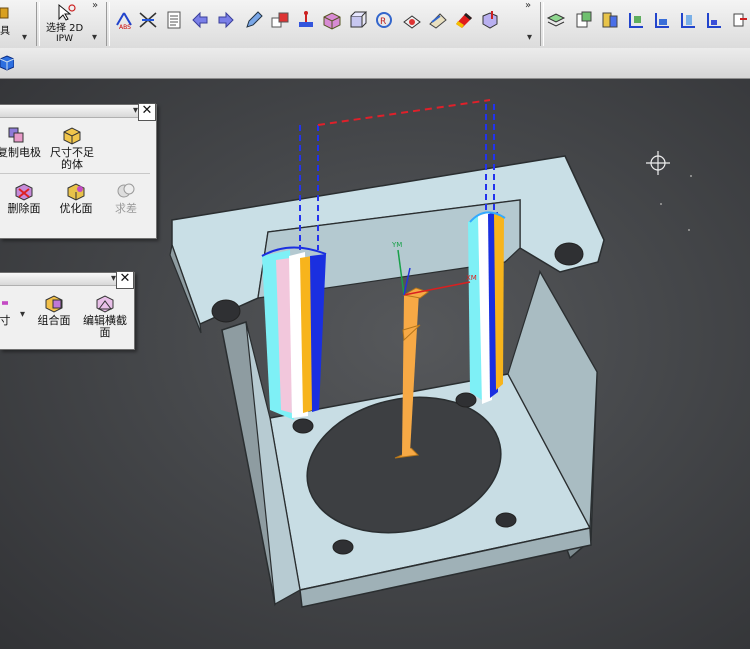  Describe the element at coordinates (487, 254) in the screenshot. I see `electrode-right` at that location.